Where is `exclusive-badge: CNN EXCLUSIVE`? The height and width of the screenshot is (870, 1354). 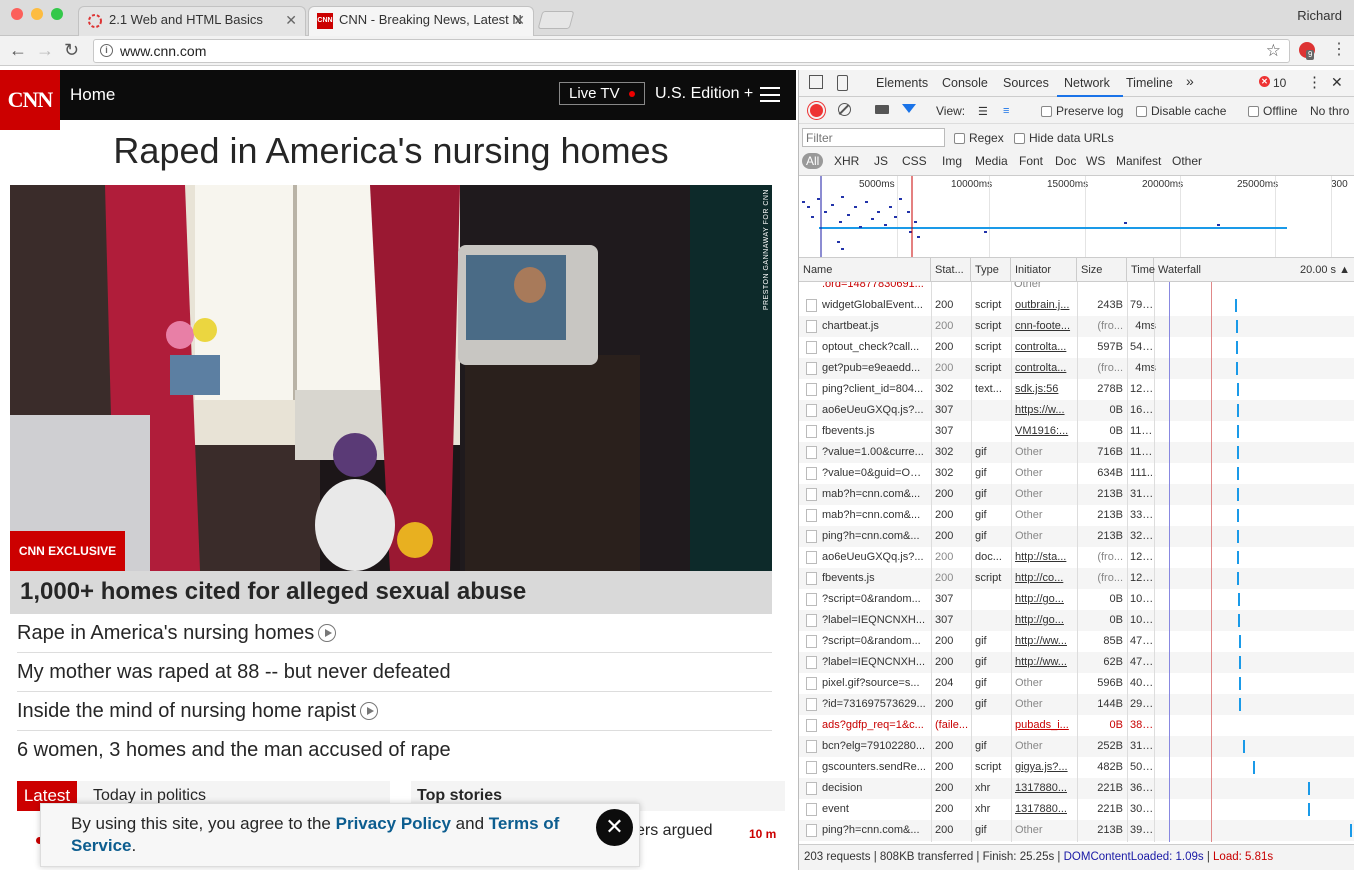 exclusive-badge: CNN EXCLUSIVE is located at coordinates (67, 551).